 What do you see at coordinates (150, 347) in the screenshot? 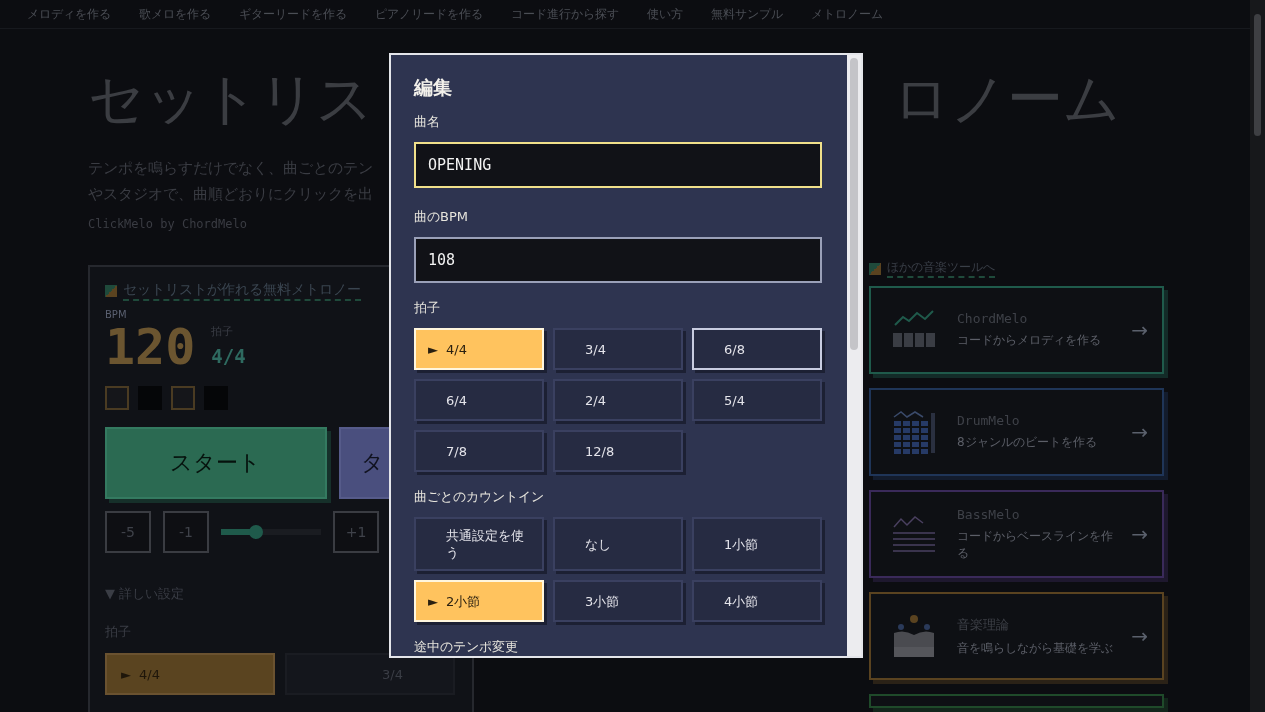
I see `bpm-value: 120` at bounding box center [150, 347].